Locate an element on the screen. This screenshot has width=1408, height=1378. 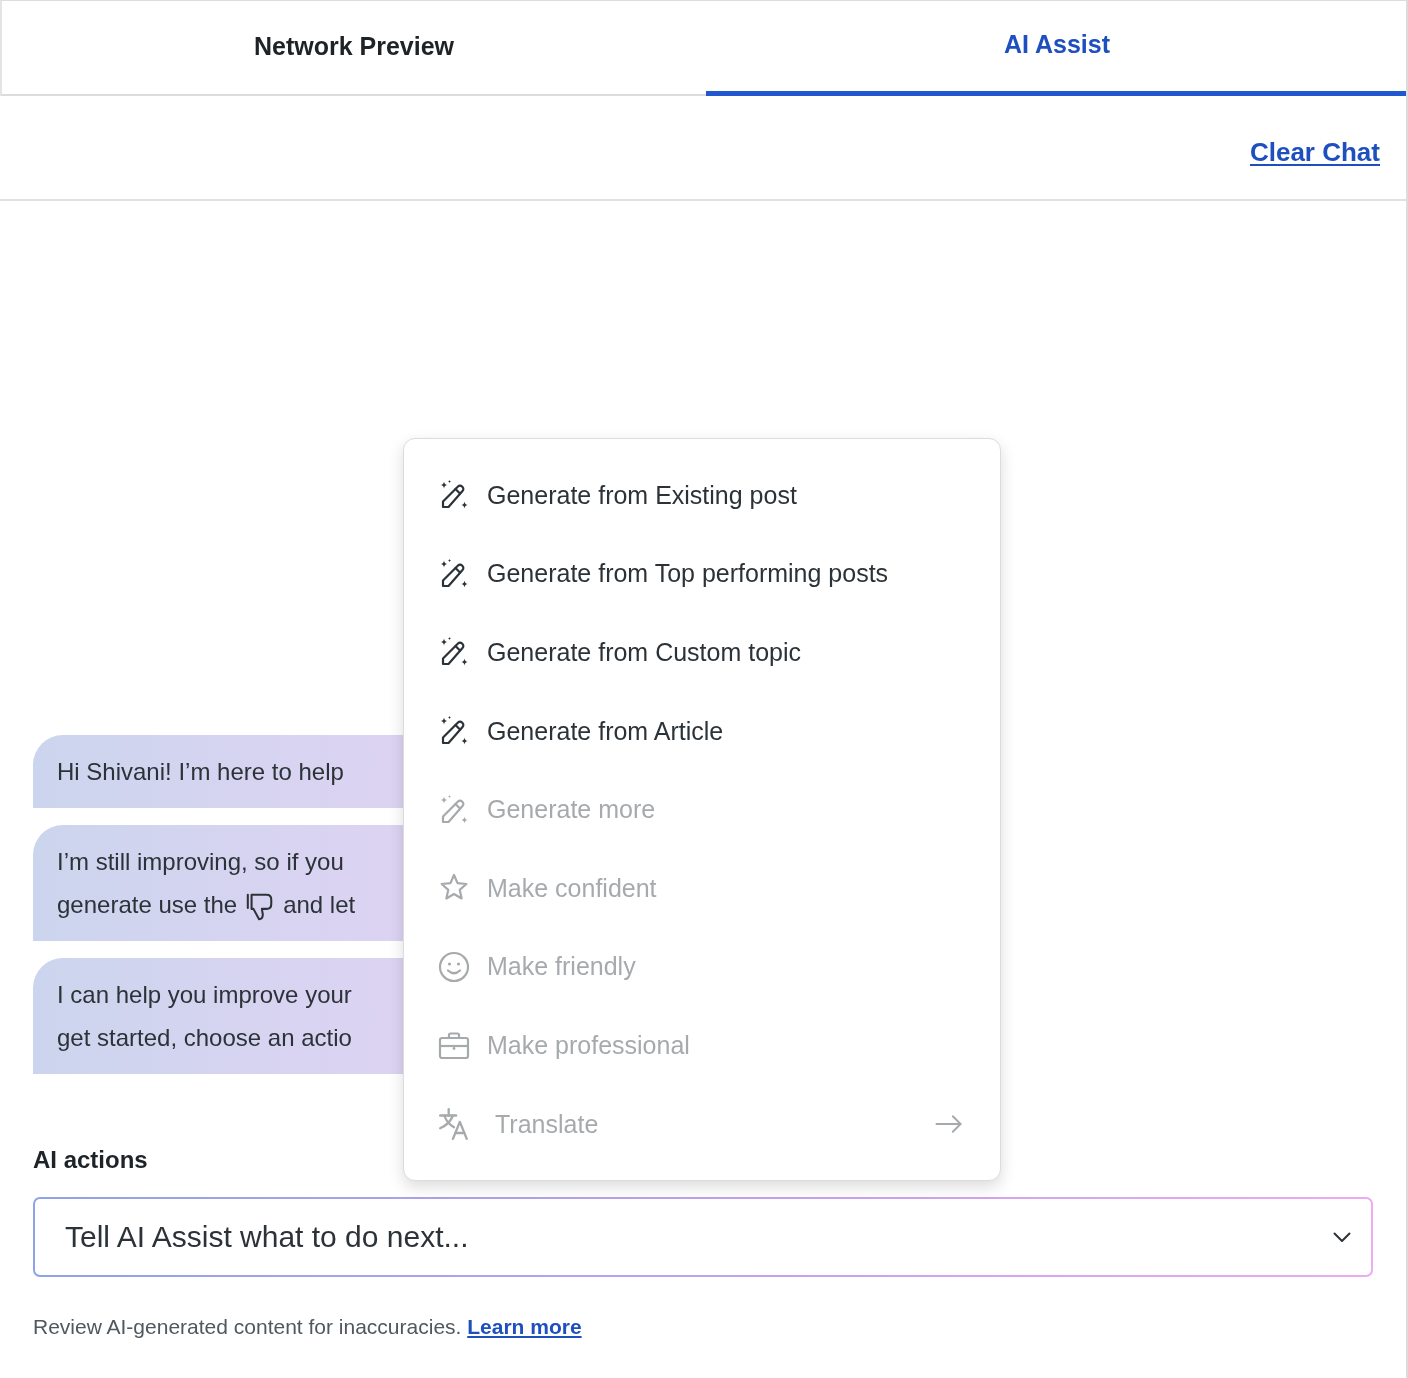
message-text: and let is located at coordinates (319, 905).